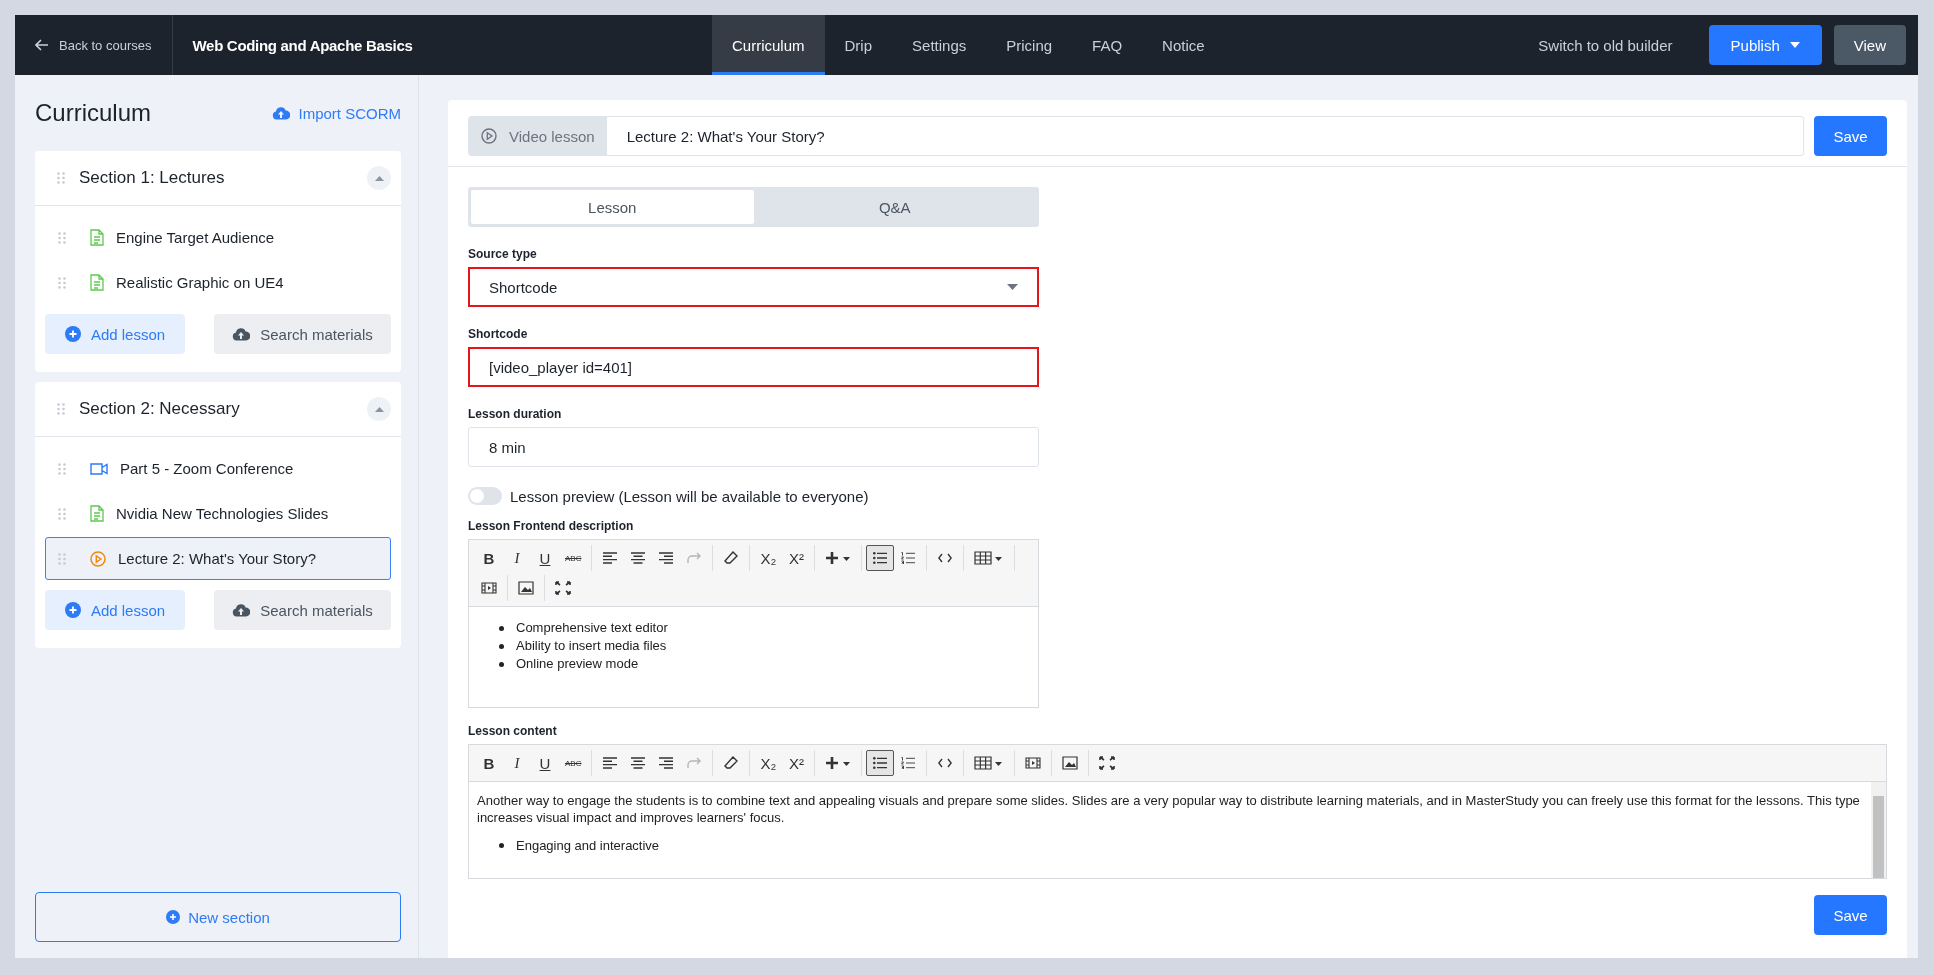 The height and width of the screenshot is (975, 1934). I want to click on sidebar-title: Curriculum, so click(93, 113).